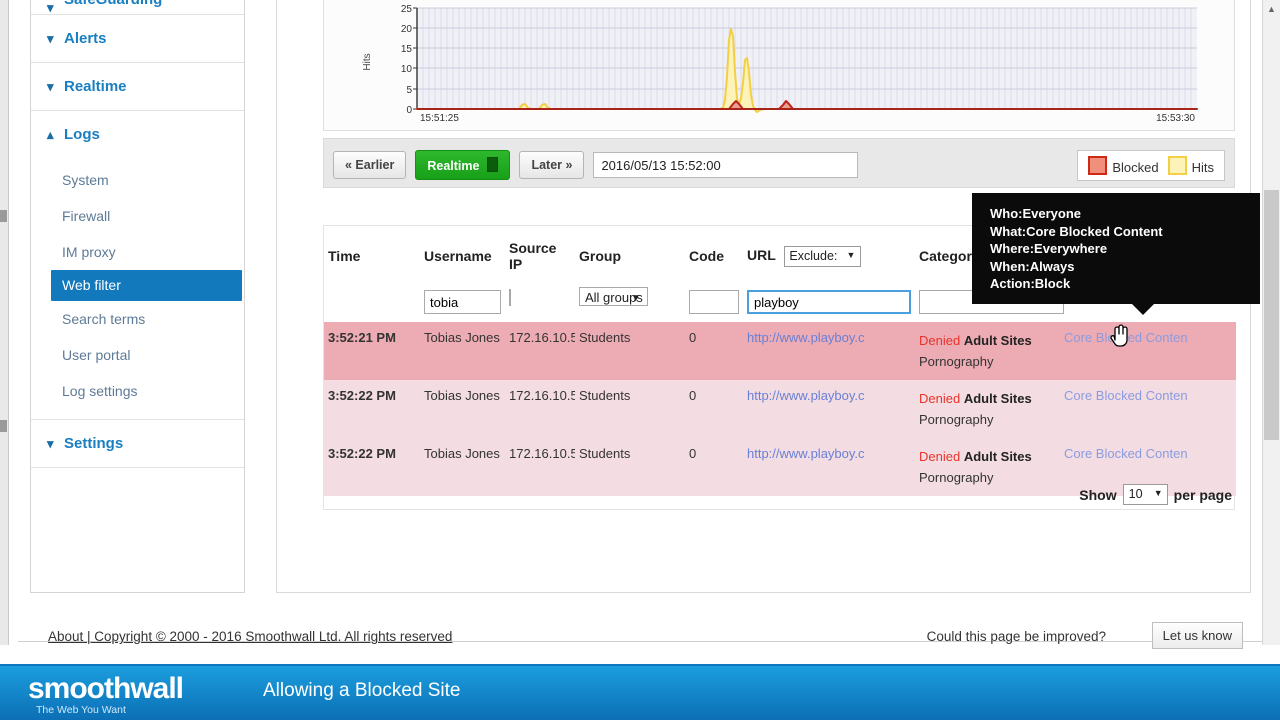 This screenshot has width=1280, height=720. I want to click on left-edge-marker, so click(3, 216).